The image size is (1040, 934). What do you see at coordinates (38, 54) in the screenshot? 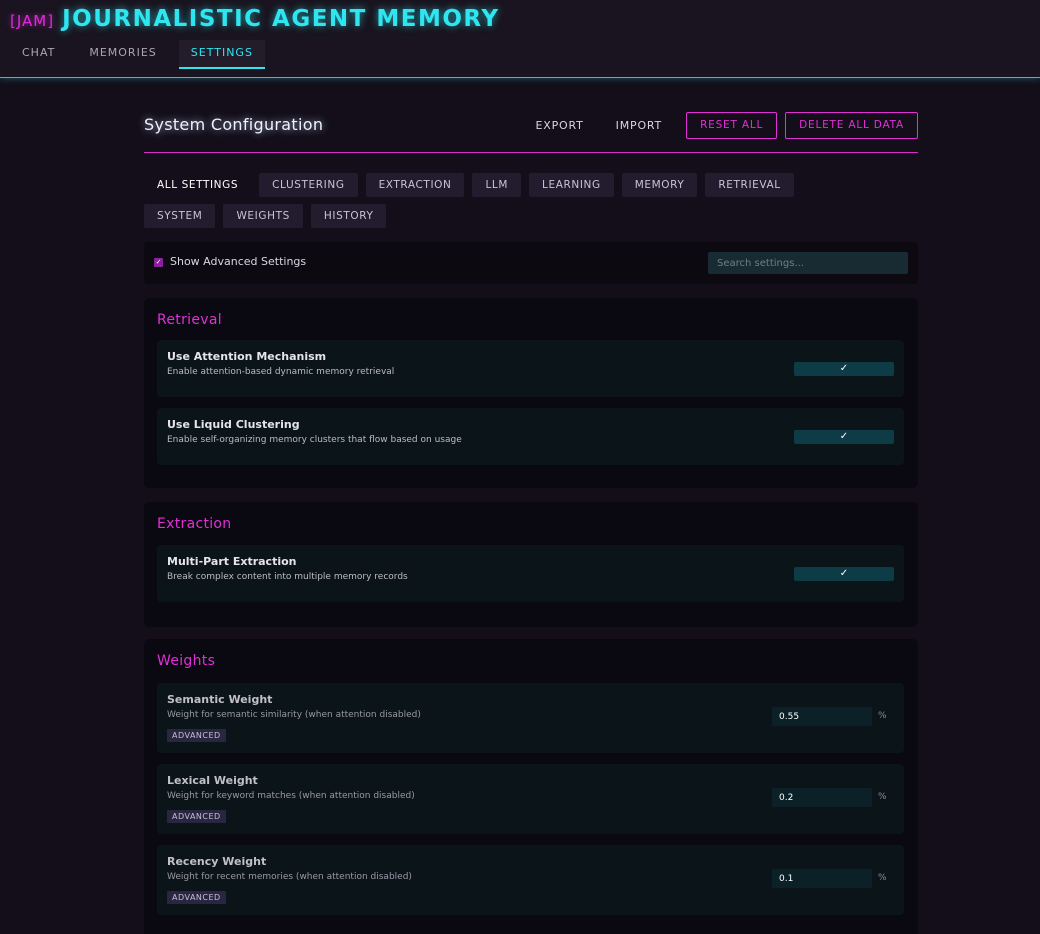
I see `tab-chat: CHAT` at bounding box center [38, 54].